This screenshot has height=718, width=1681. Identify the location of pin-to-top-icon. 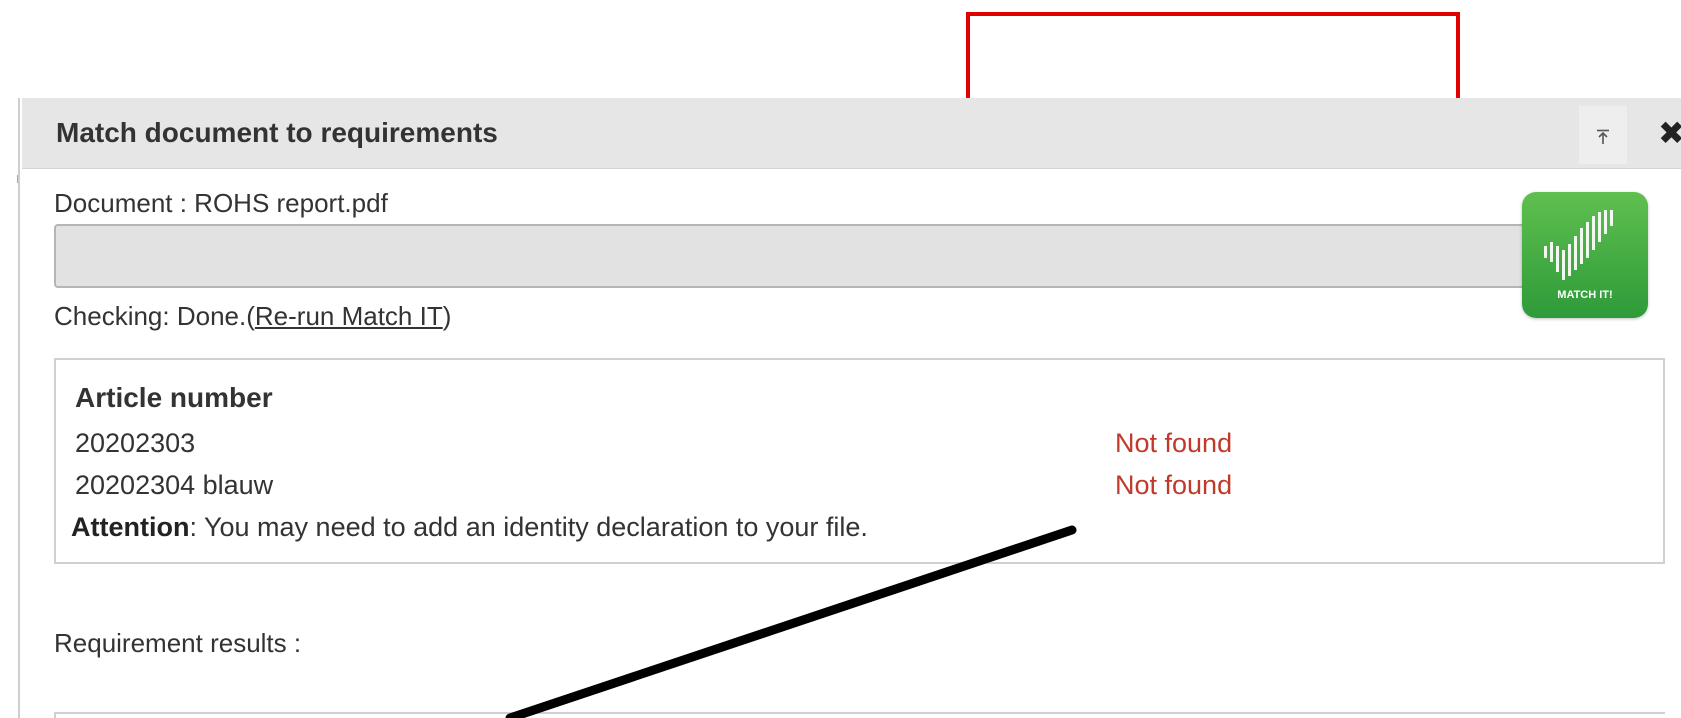
(1603, 136).